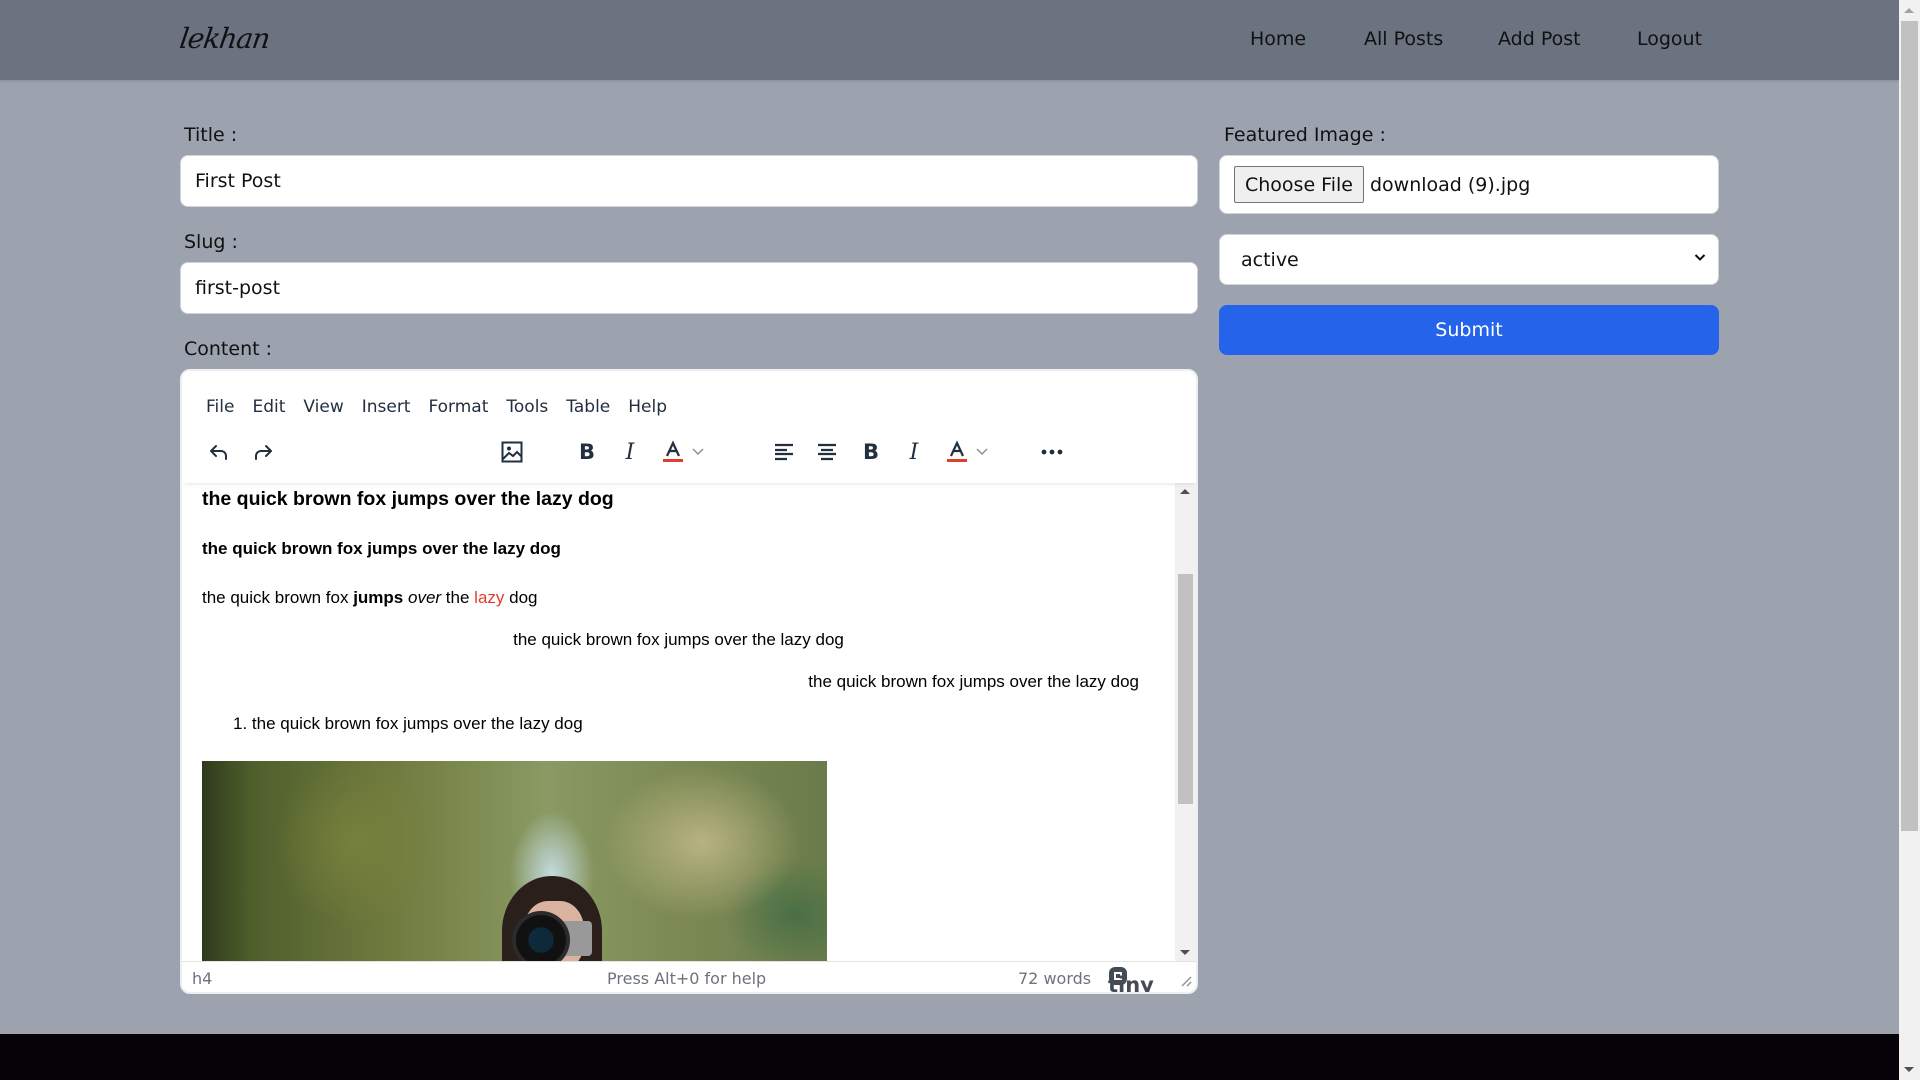 Image resolution: width=1920 pixels, height=1080 pixels. I want to click on photo-camera-lens, so click(541, 936).